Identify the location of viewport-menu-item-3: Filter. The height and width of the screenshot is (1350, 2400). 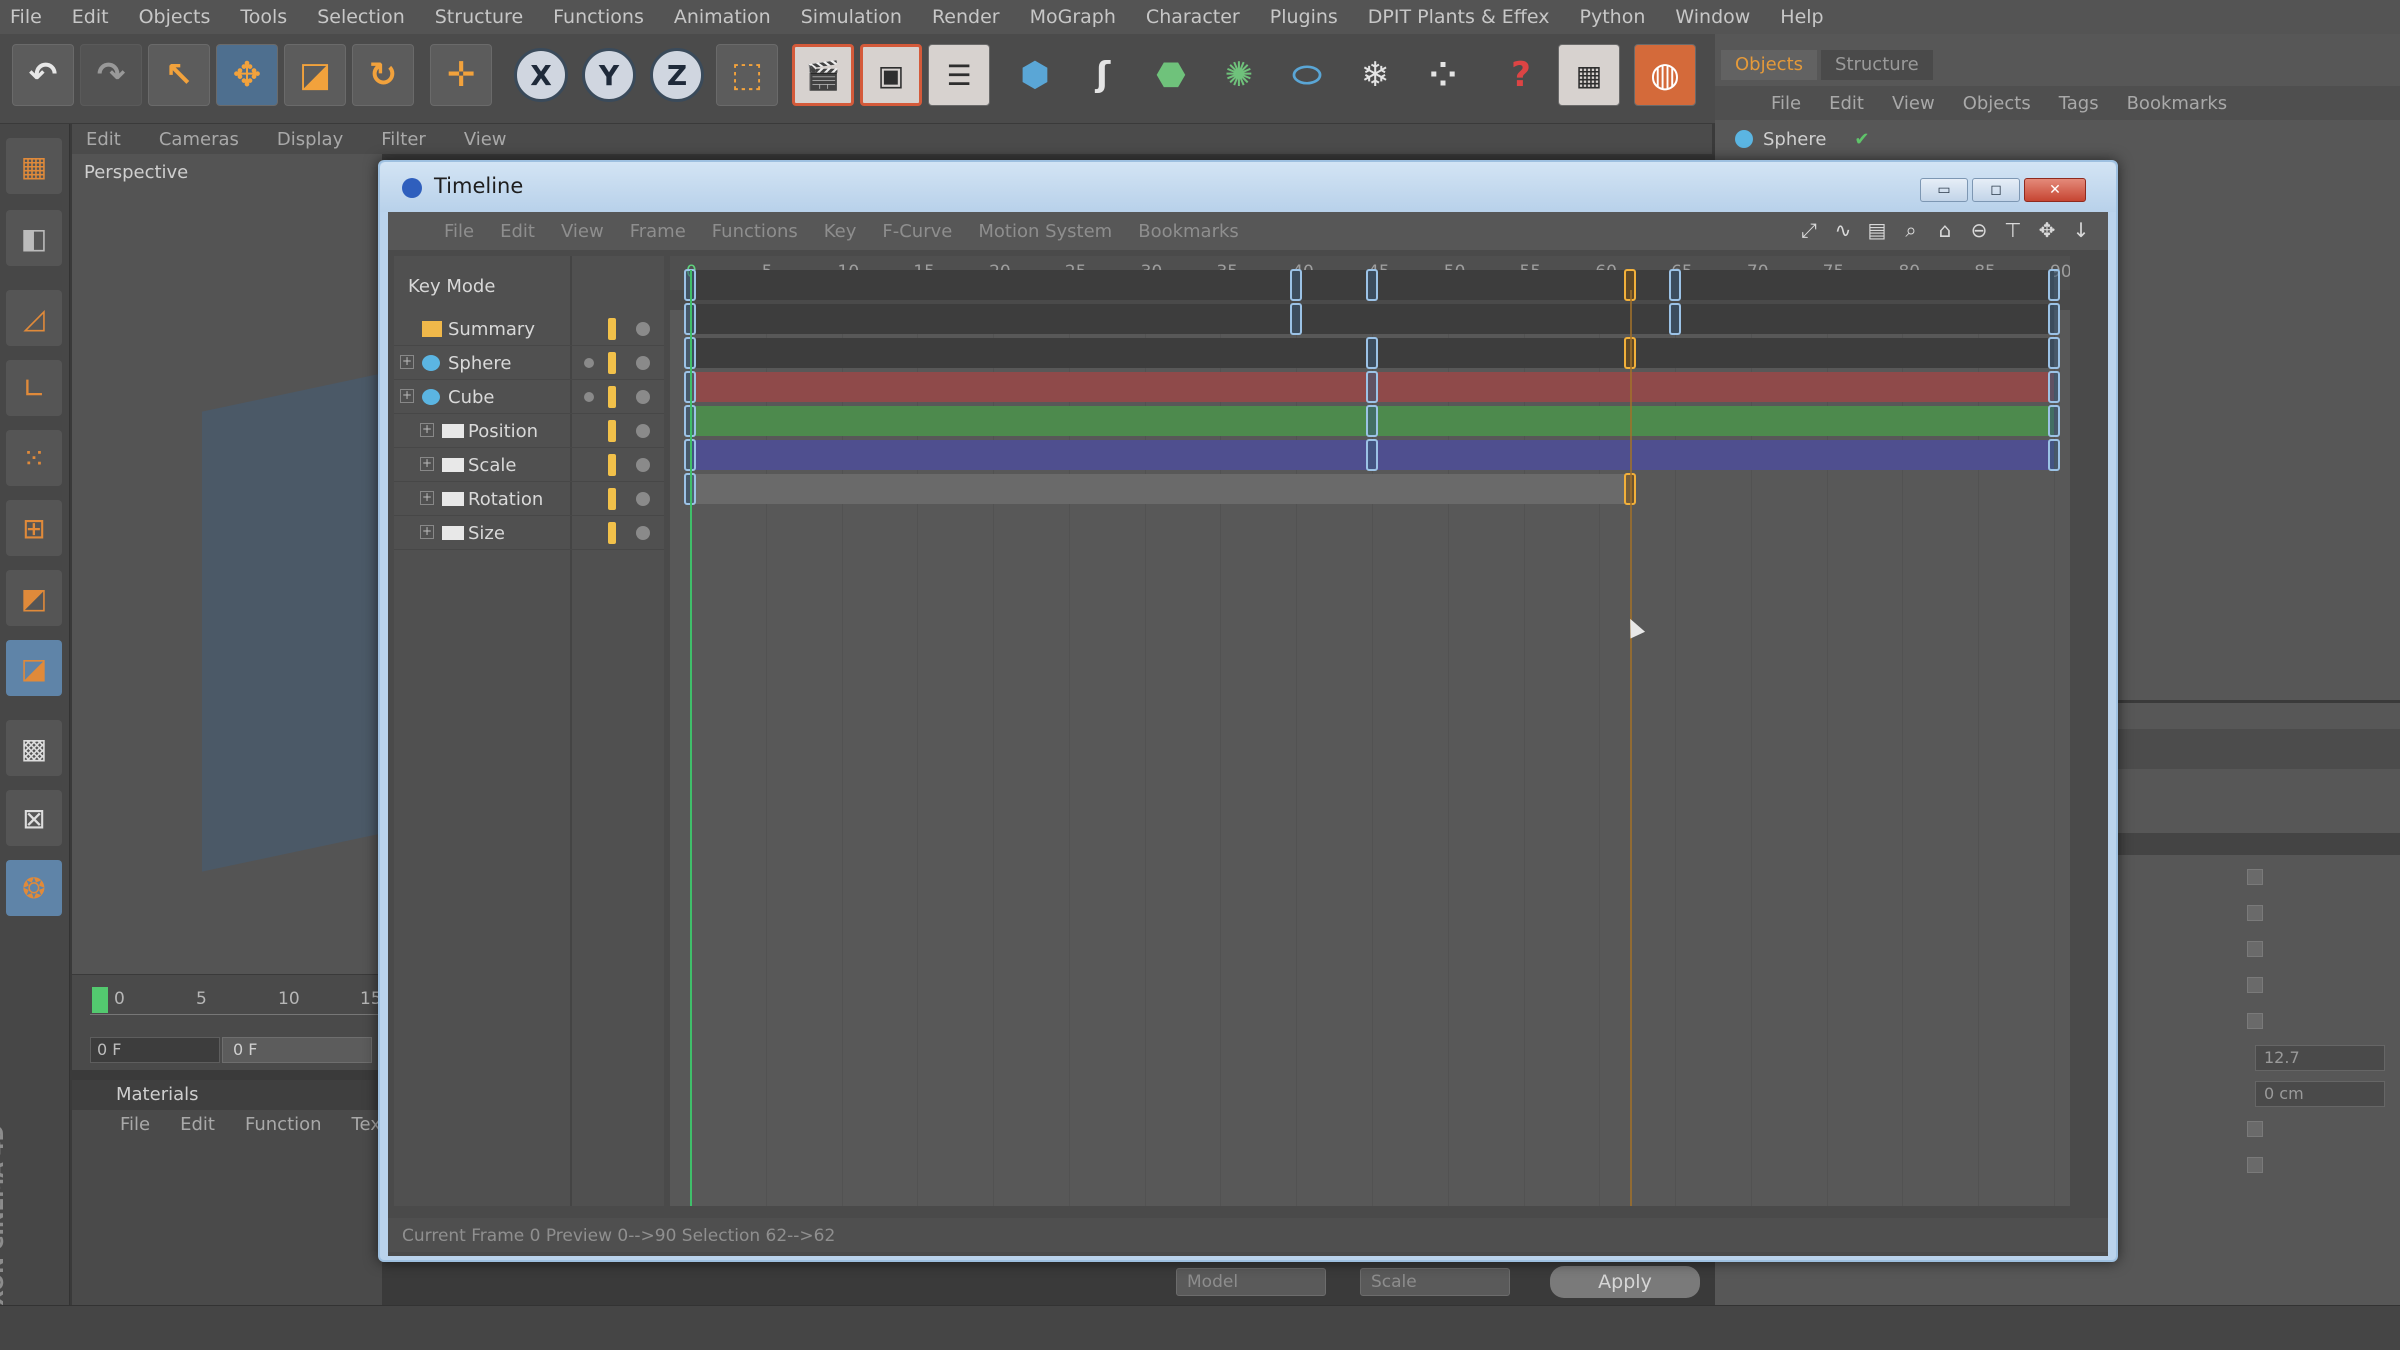
(403, 139).